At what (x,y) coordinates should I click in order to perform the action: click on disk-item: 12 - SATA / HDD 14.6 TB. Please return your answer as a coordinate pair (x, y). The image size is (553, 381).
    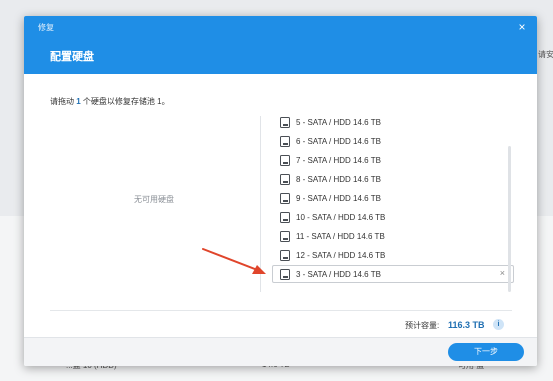
    Looking at the image, I should click on (332, 255).